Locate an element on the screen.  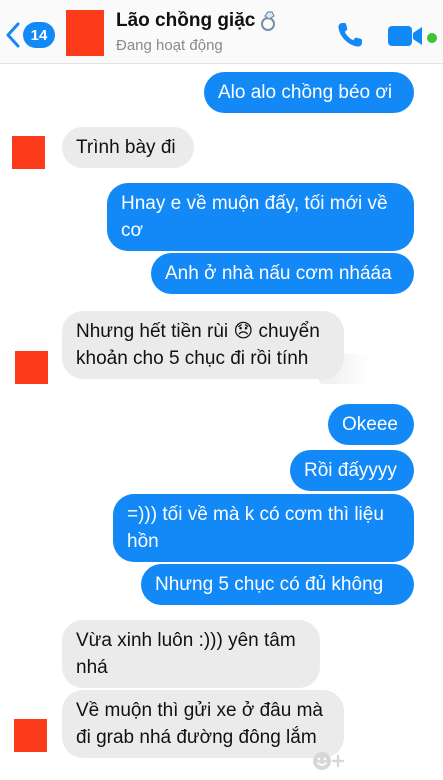
blur-artifact is located at coordinates (345, 369).